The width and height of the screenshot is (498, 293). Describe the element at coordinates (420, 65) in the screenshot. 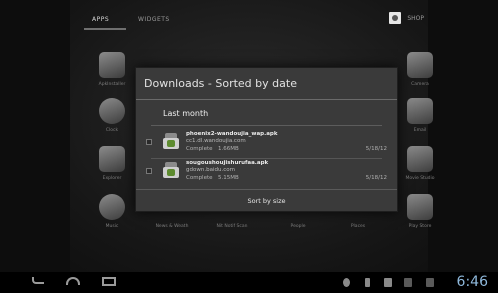

I see `camera-icon` at that location.